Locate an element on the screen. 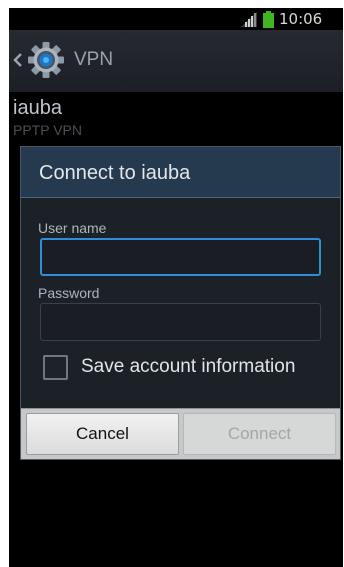 The height and width of the screenshot is (567, 344). vpn-name: iauba is located at coordinates (37, 108).